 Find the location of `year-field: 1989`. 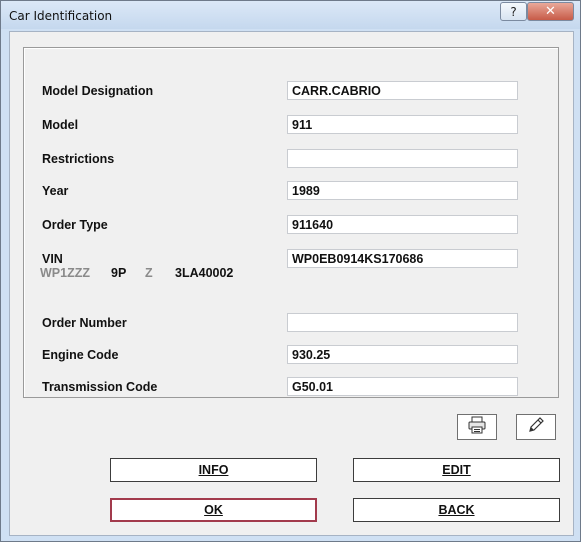

year-field: 1989 is located at coordinates (402, 190).